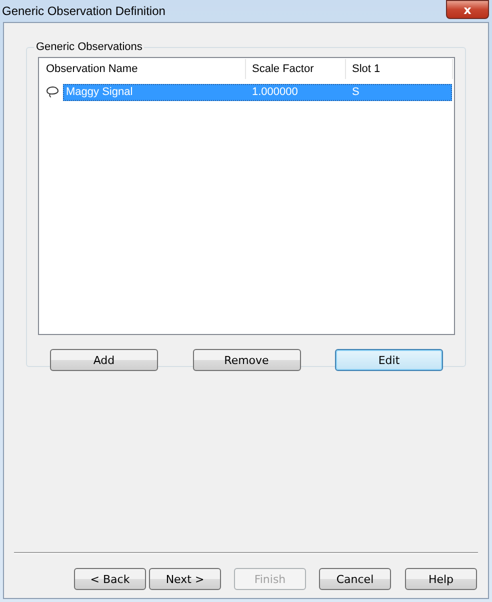  I want to click on wizard-button: Cancel, so click(355, 579).